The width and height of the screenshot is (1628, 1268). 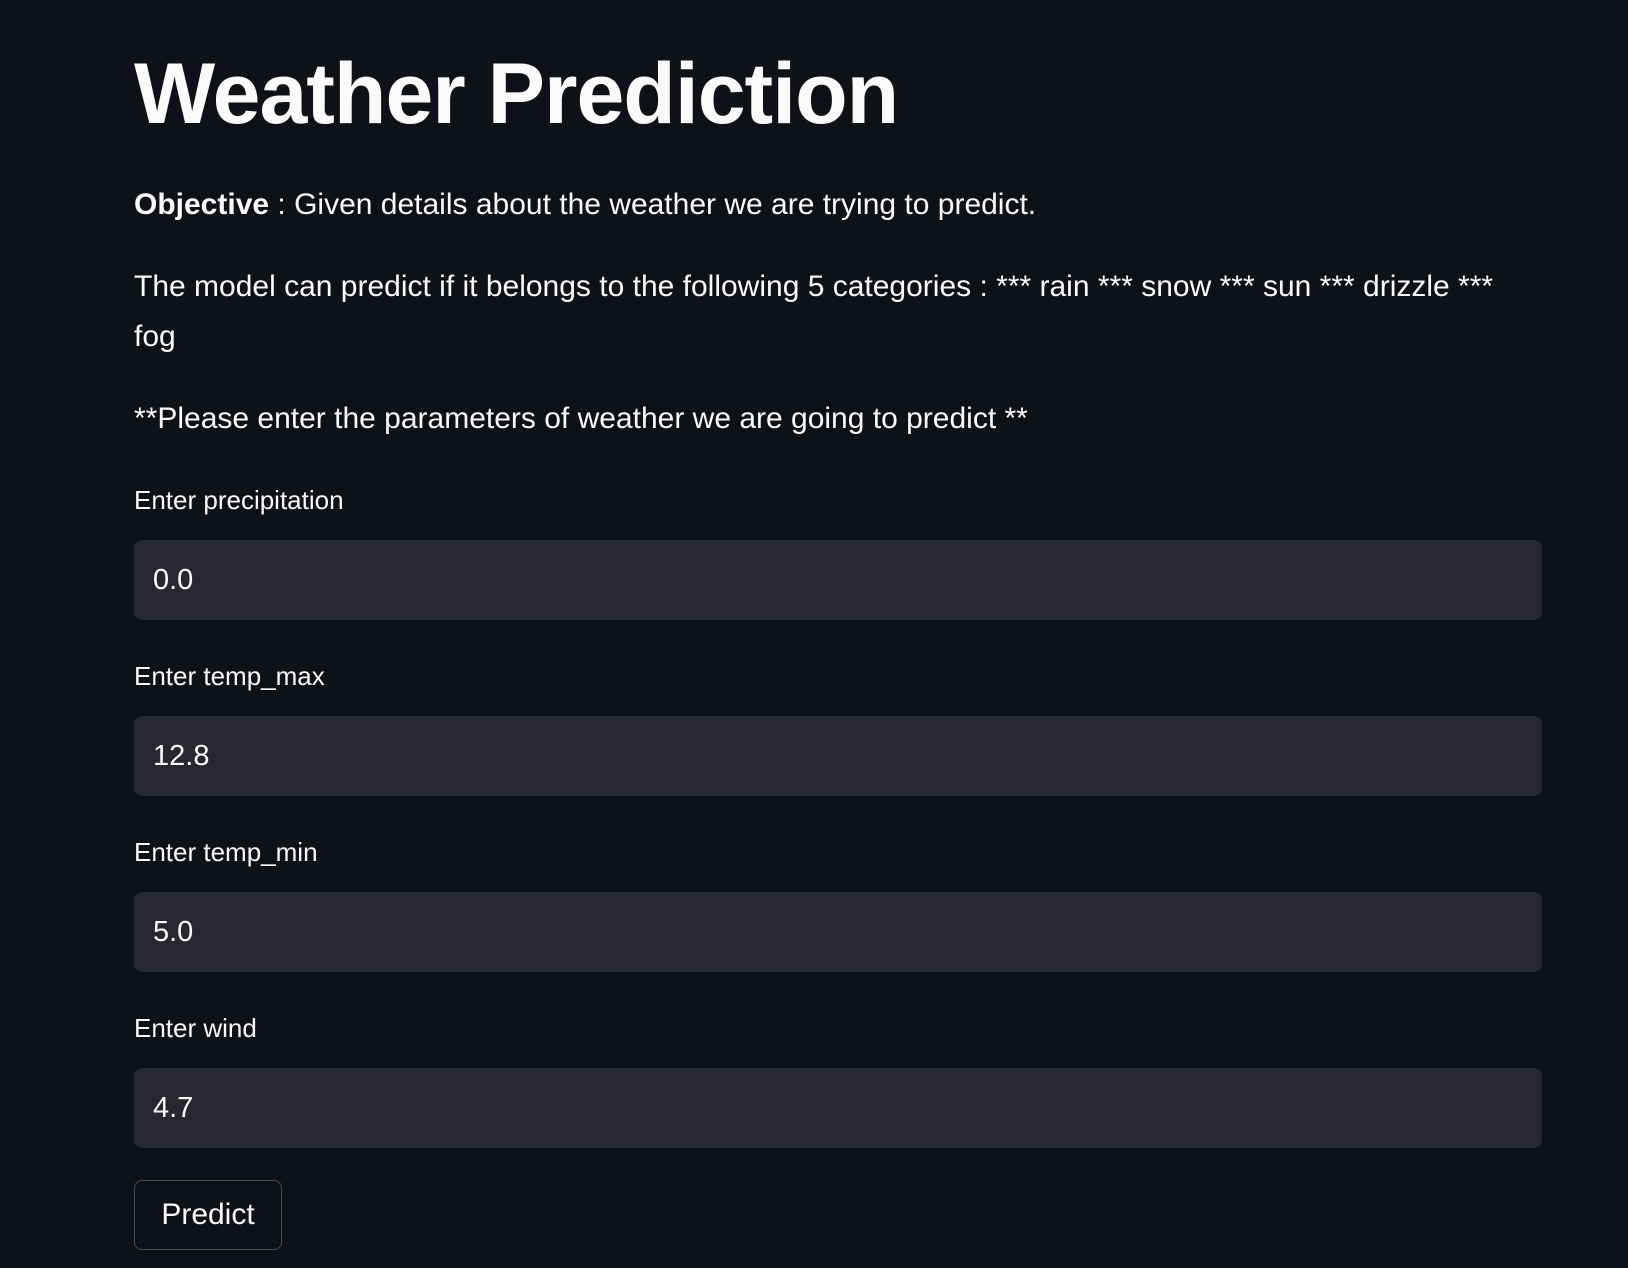 What do you see at coordinates (838, 580) in the screenshot?
I see `precipitation-input` at bounding box center [838, 580].